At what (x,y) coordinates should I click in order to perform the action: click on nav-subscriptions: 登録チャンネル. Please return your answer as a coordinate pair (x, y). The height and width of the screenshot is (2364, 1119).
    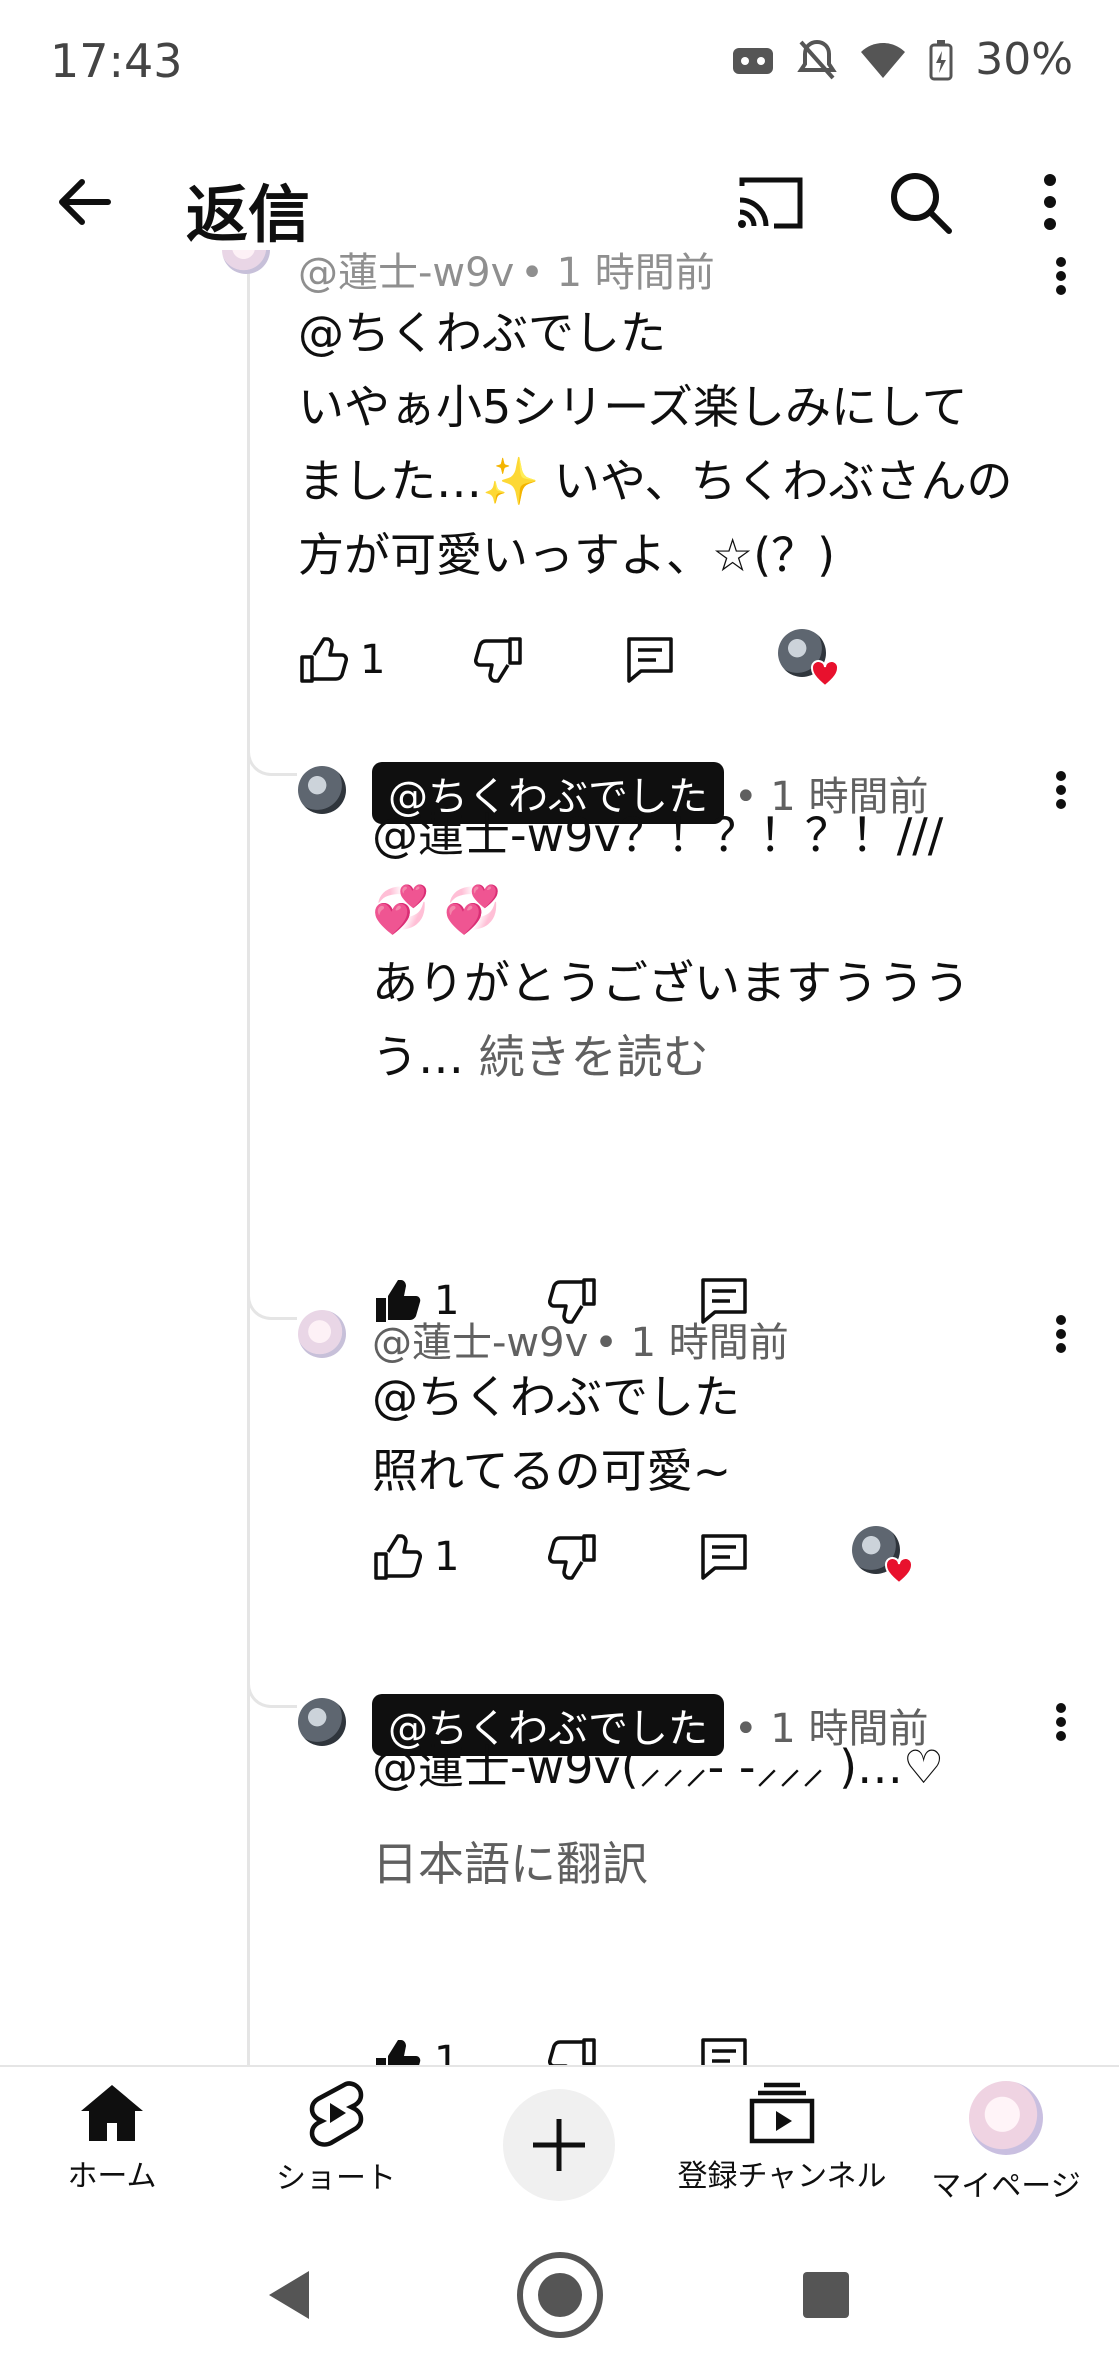
    Looking at the image, I should click on (782, 2138).